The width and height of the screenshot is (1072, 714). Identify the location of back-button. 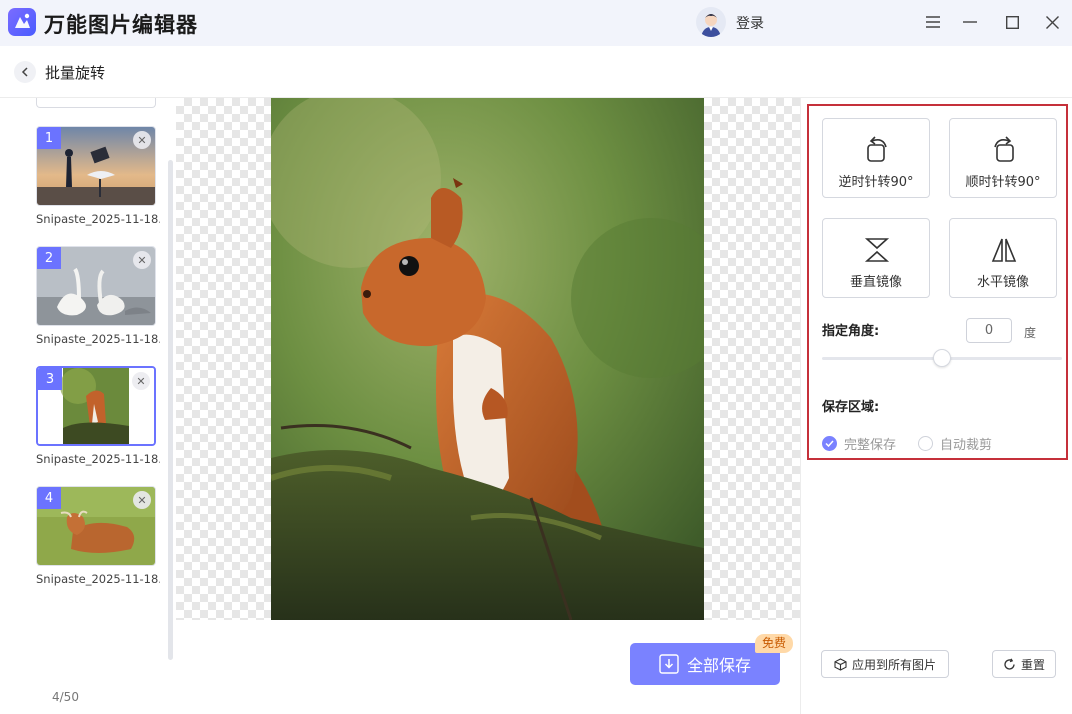
(25, 72).